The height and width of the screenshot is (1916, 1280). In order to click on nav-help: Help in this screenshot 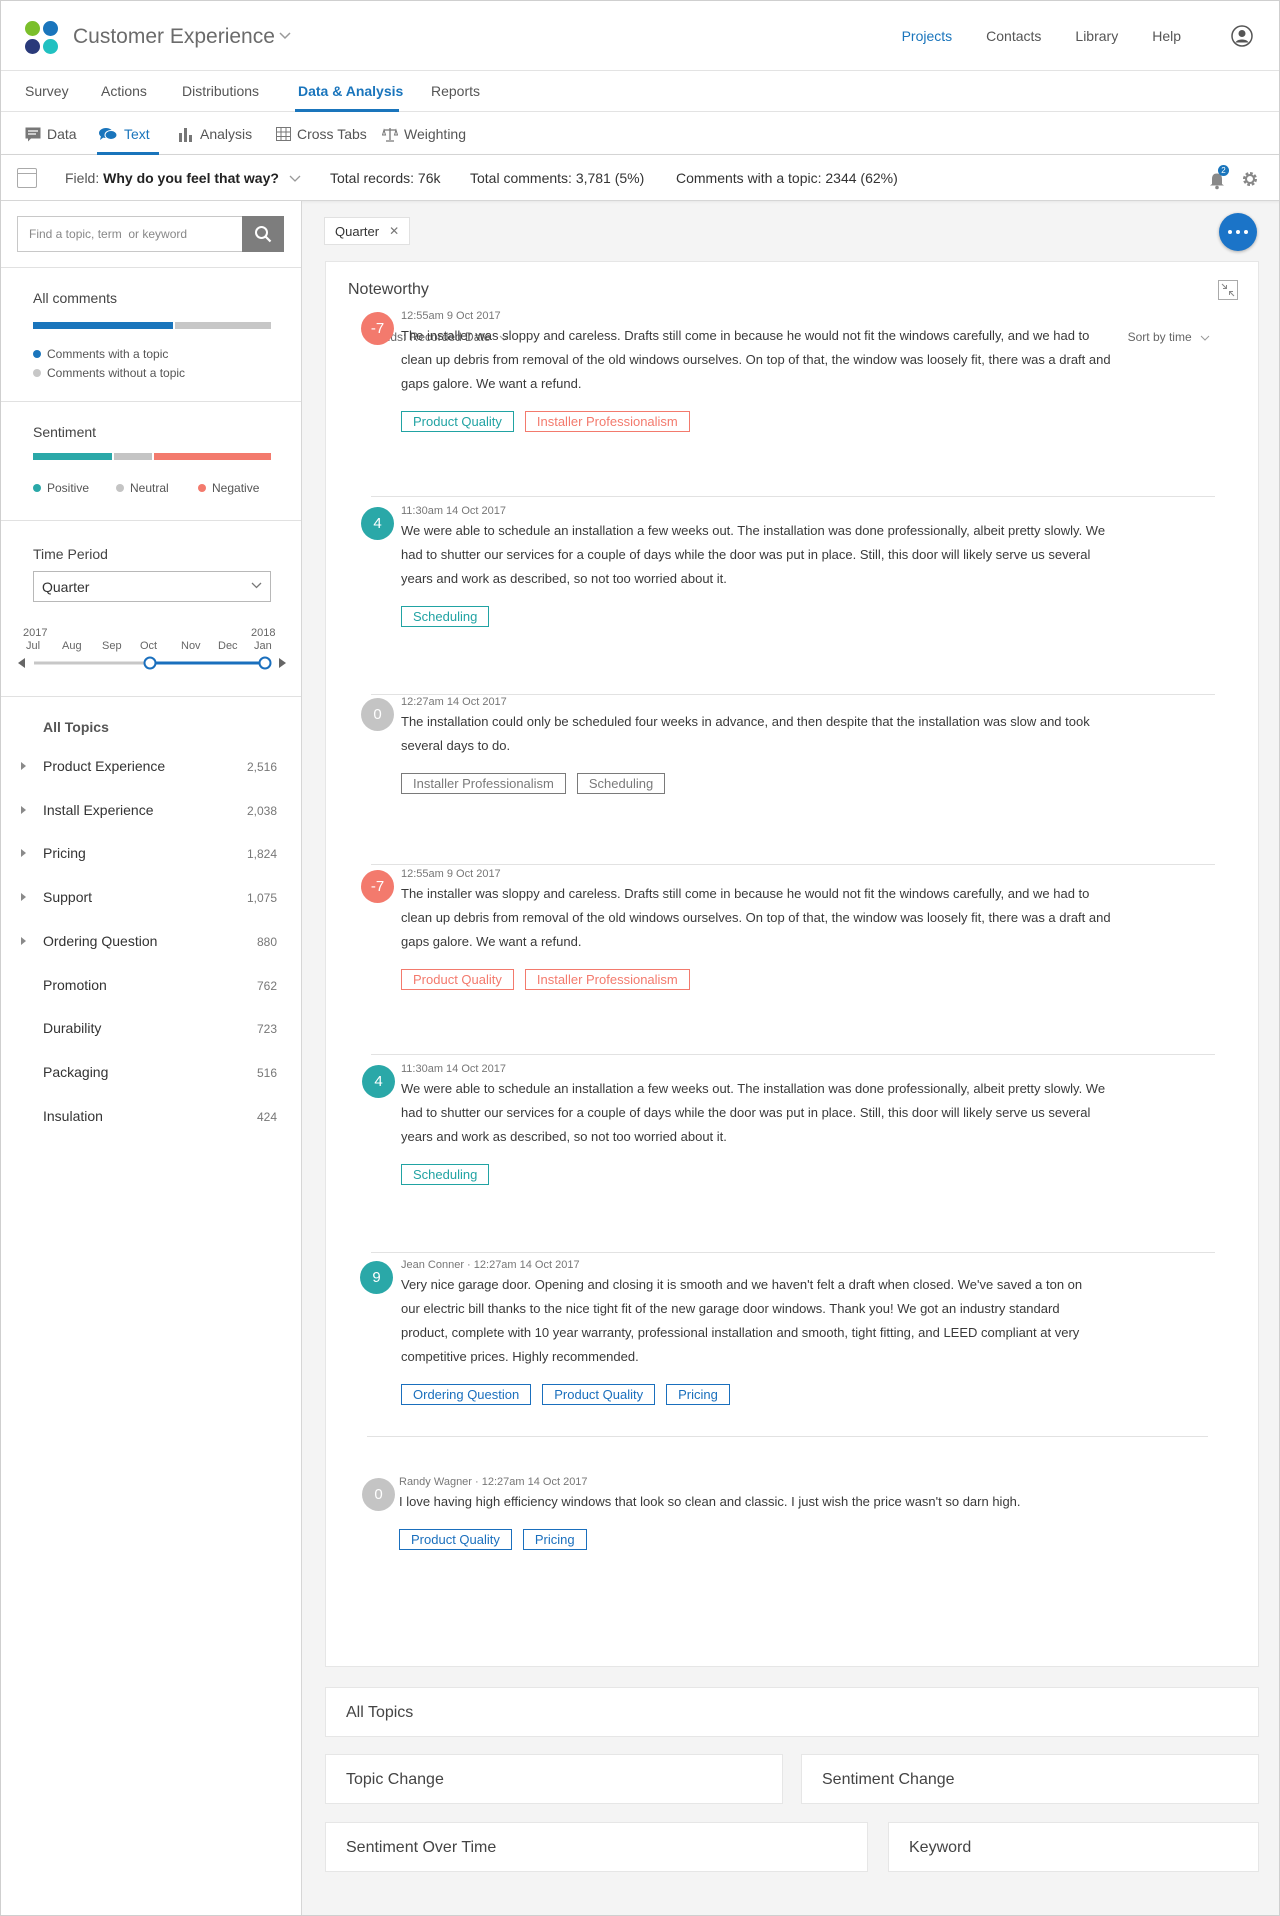, I will do `click(1166, 36)`.